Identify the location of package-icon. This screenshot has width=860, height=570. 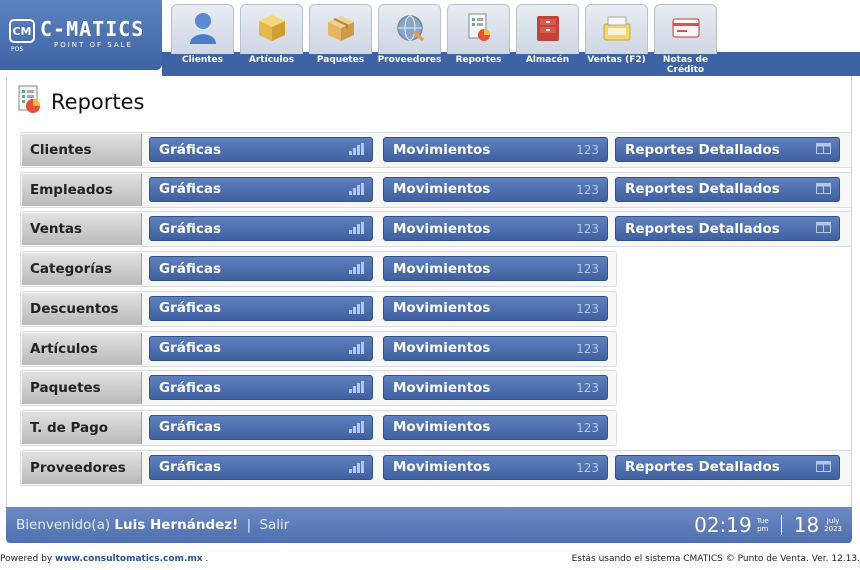
(341, 30).